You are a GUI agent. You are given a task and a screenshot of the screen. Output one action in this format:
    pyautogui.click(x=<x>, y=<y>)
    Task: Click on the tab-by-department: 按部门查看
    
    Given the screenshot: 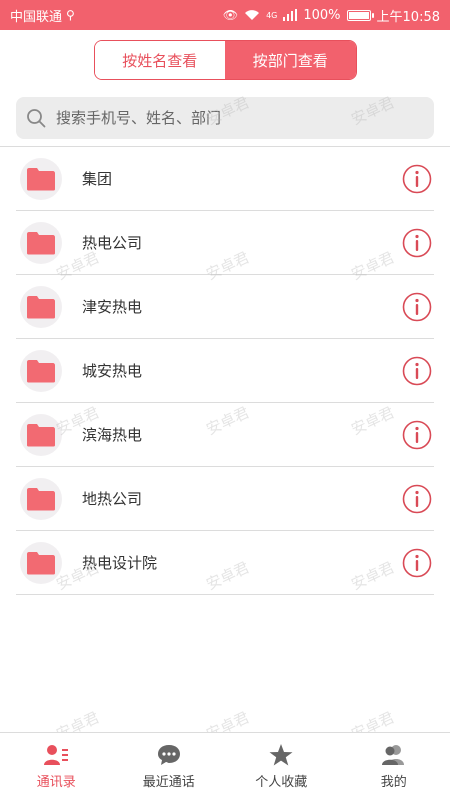 What is the action you would take?
    pyautogui.click(x=290, y=60)
    